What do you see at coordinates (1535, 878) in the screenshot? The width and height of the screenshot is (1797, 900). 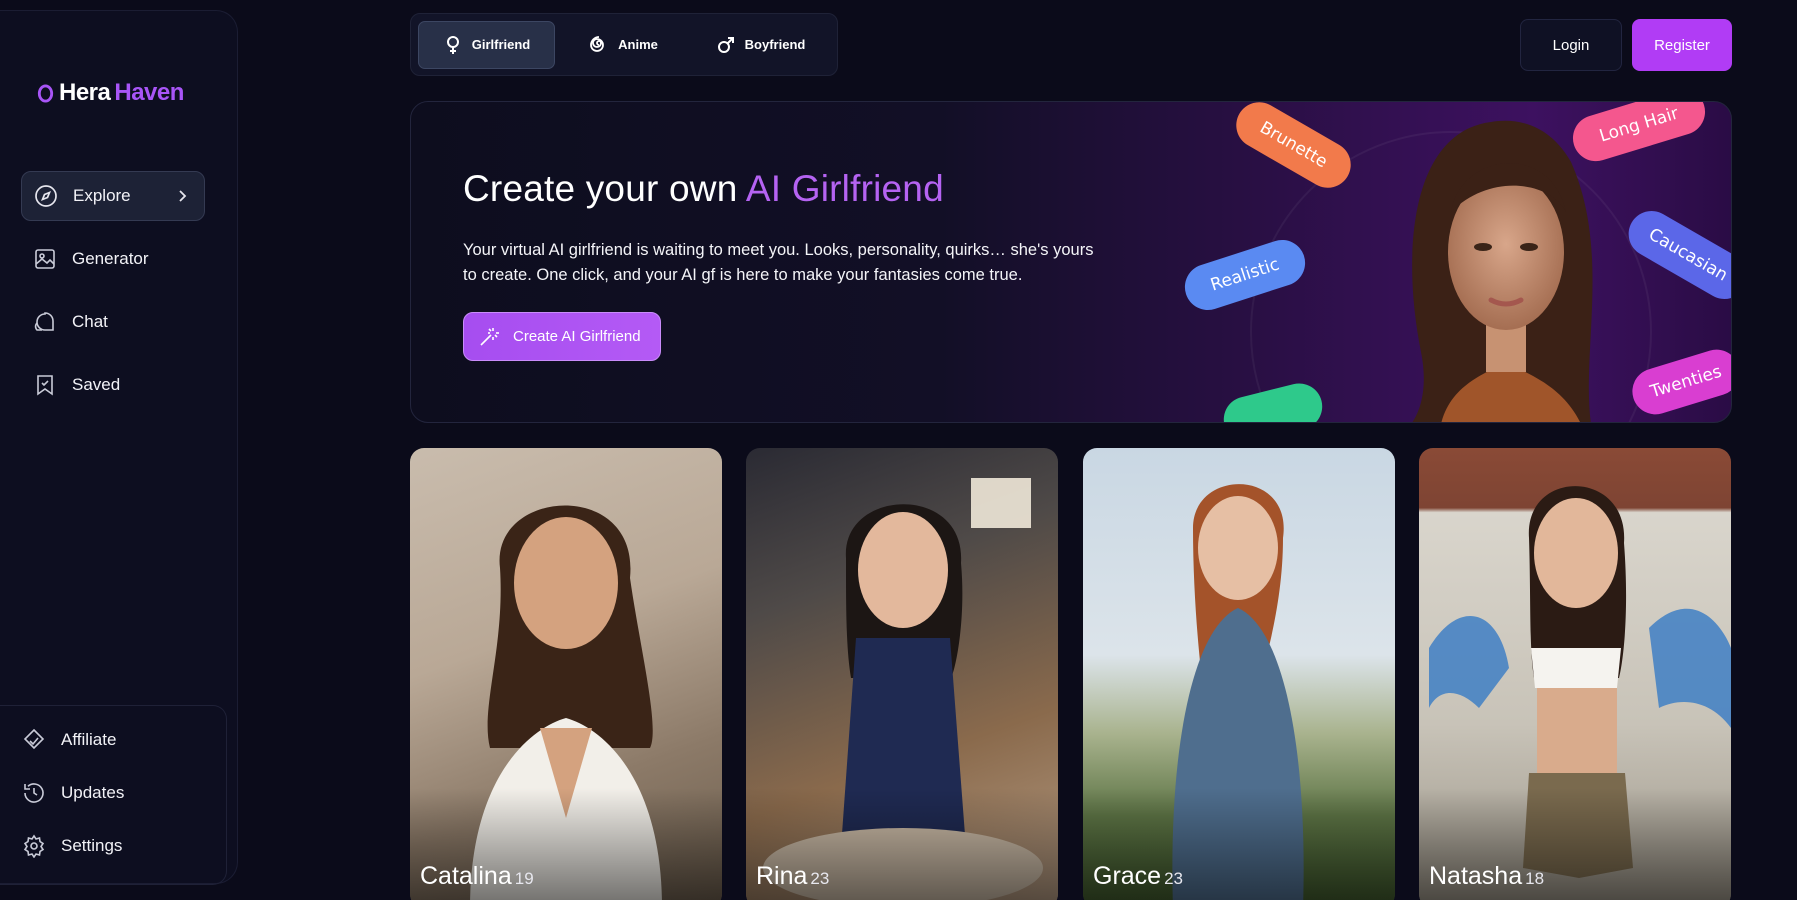 I see `character-age: 18` at bounding box center [1535, 878].